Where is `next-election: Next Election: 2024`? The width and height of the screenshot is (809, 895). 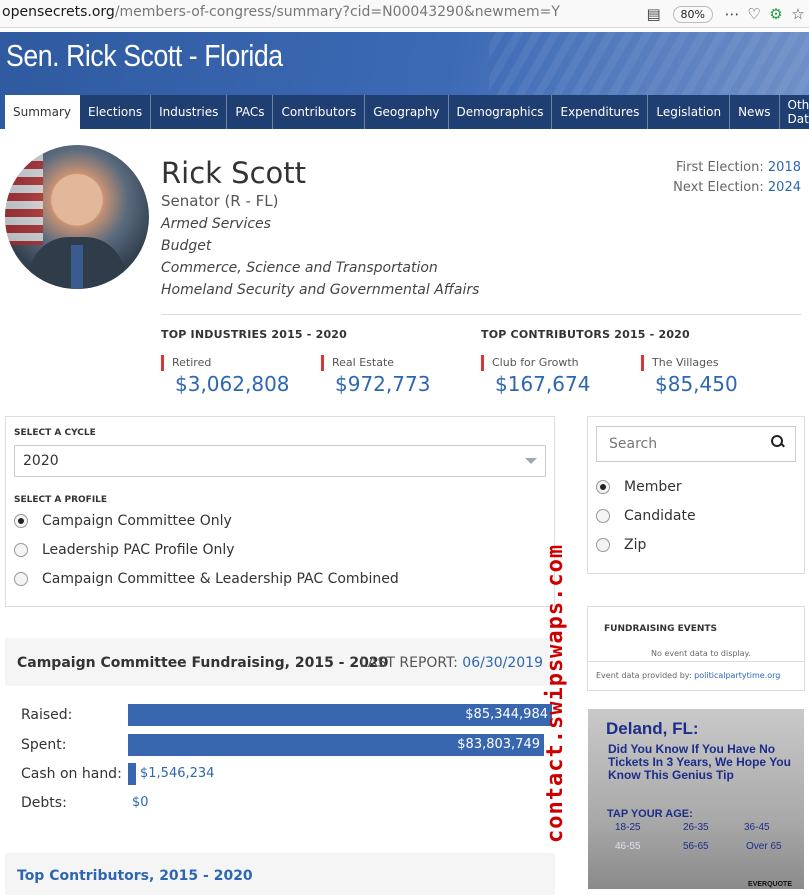 next-election: Next Election: 2024 is located at coordinates (737, 187).